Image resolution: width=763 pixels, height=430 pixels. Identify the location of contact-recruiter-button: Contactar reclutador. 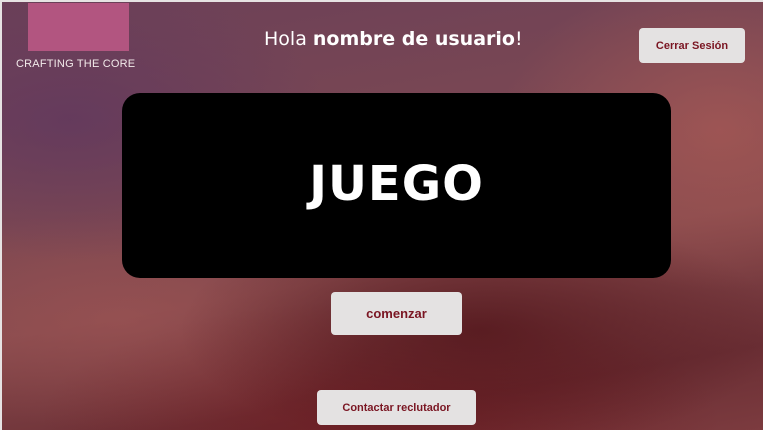
(396, 407).